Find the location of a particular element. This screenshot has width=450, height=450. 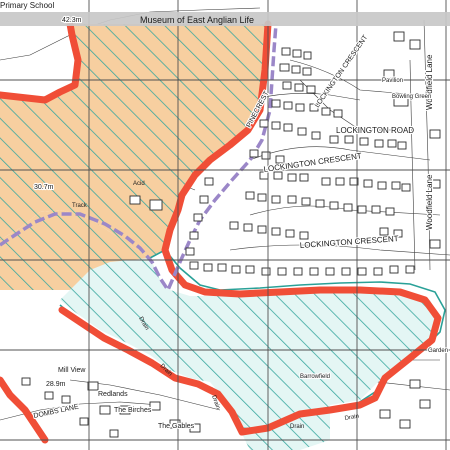

label-spot-height-bottom: 28.9m is located at coordinates (56, 384).